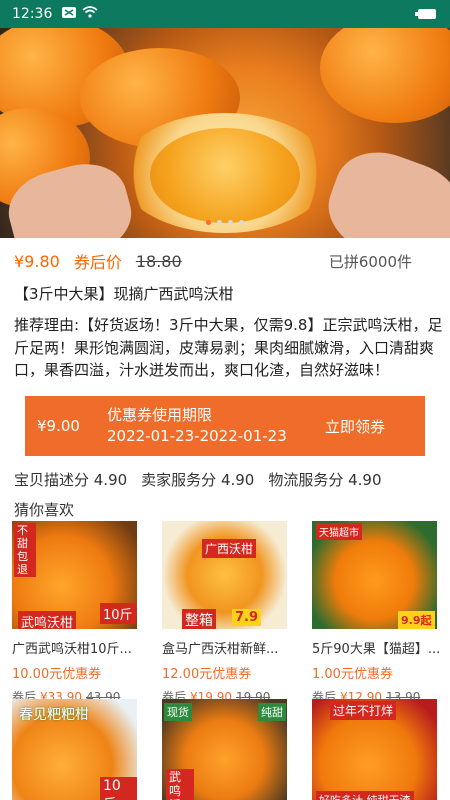  What do you see at coordinates (97, 262) in the screenshot?
I see `coupon-after-label: 券后价` at bounding box center [97, 262].